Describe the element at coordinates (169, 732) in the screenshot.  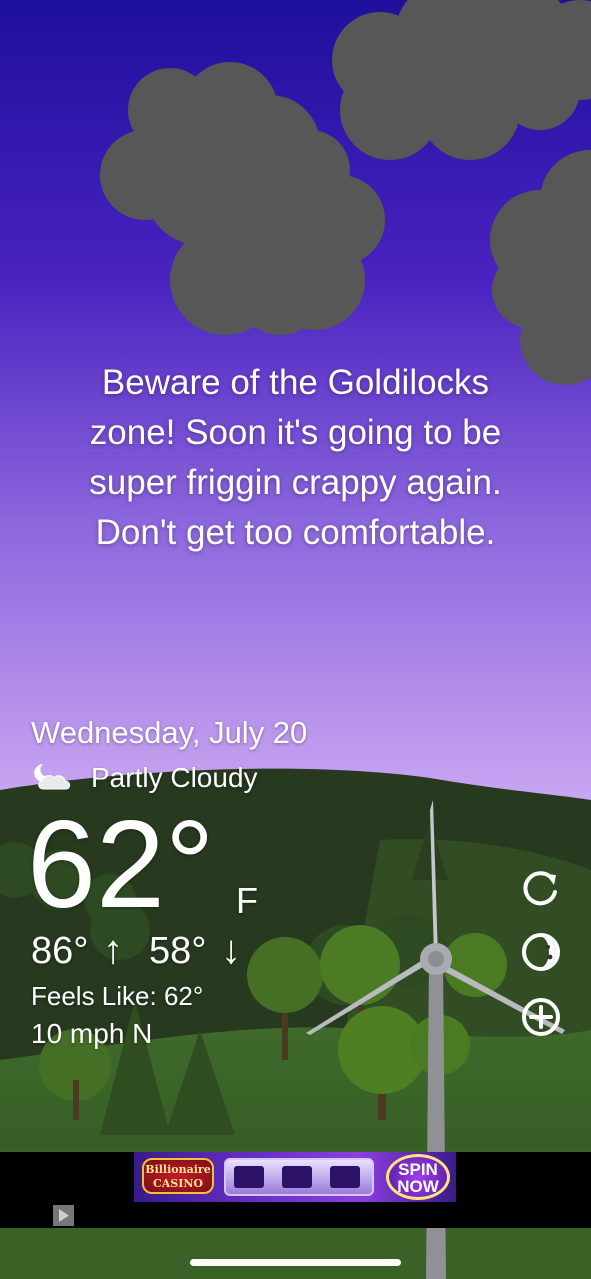
I see `date-label: Wednesday, July 20` at that location.